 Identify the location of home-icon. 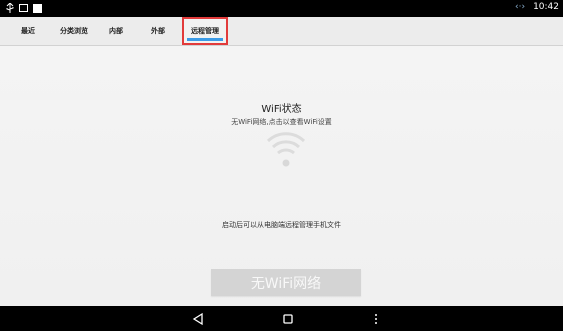
(288, 319).